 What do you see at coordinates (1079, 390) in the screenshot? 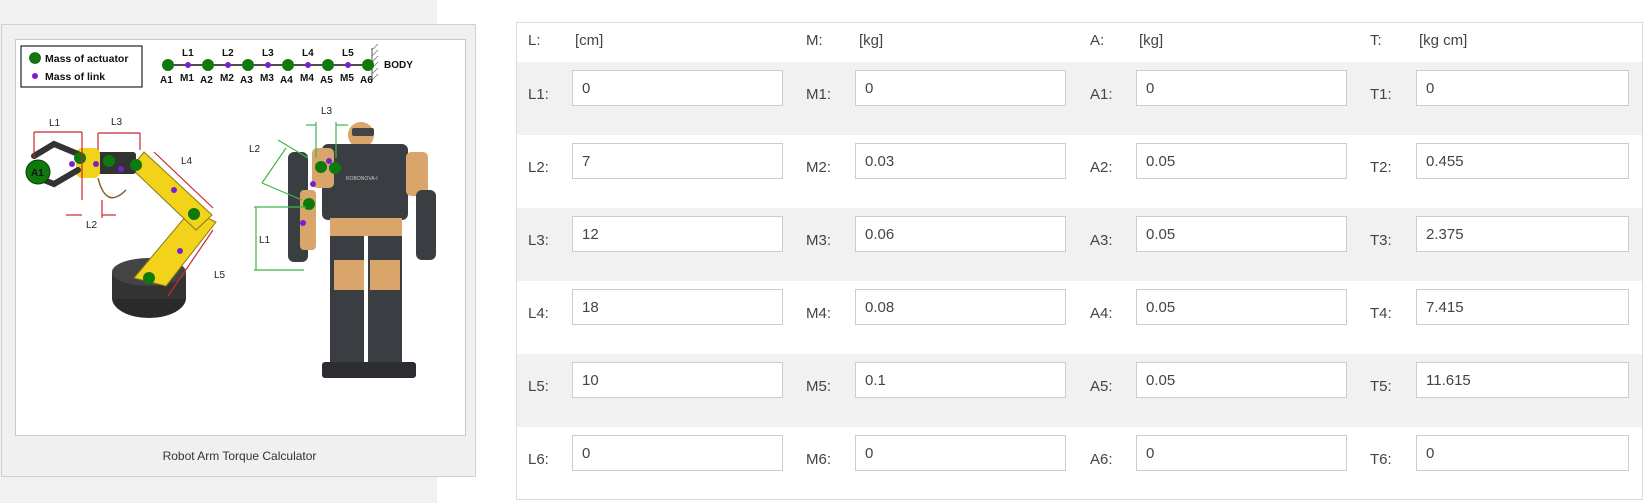
I see `table-row: L5: M5: A5: T5:` at bounding box center [1079, 390].